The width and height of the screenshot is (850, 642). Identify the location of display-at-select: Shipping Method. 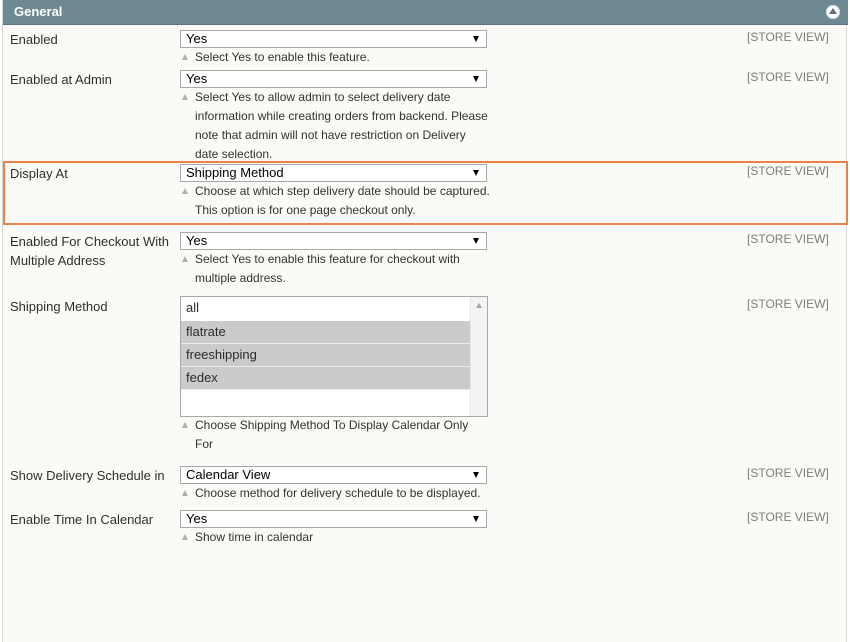
(333, 173).